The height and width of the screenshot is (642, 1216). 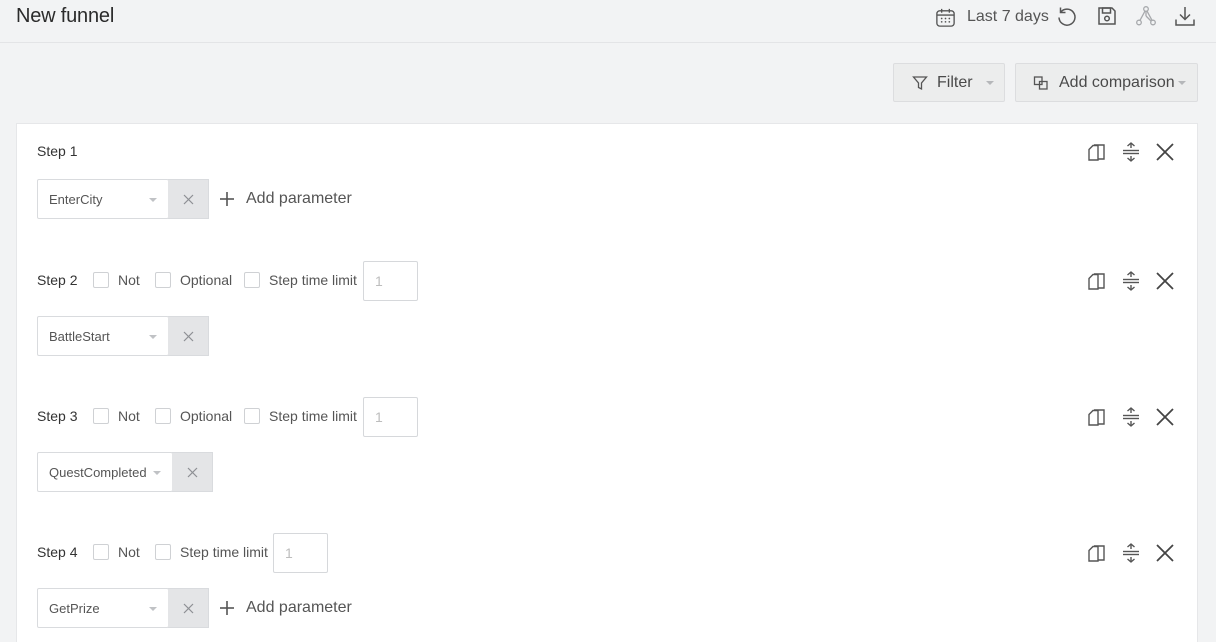 What do you see at coordinates (103, 608) in the screenshot?
I see `event-select: GetPrize` at bounding box center [103, 608].